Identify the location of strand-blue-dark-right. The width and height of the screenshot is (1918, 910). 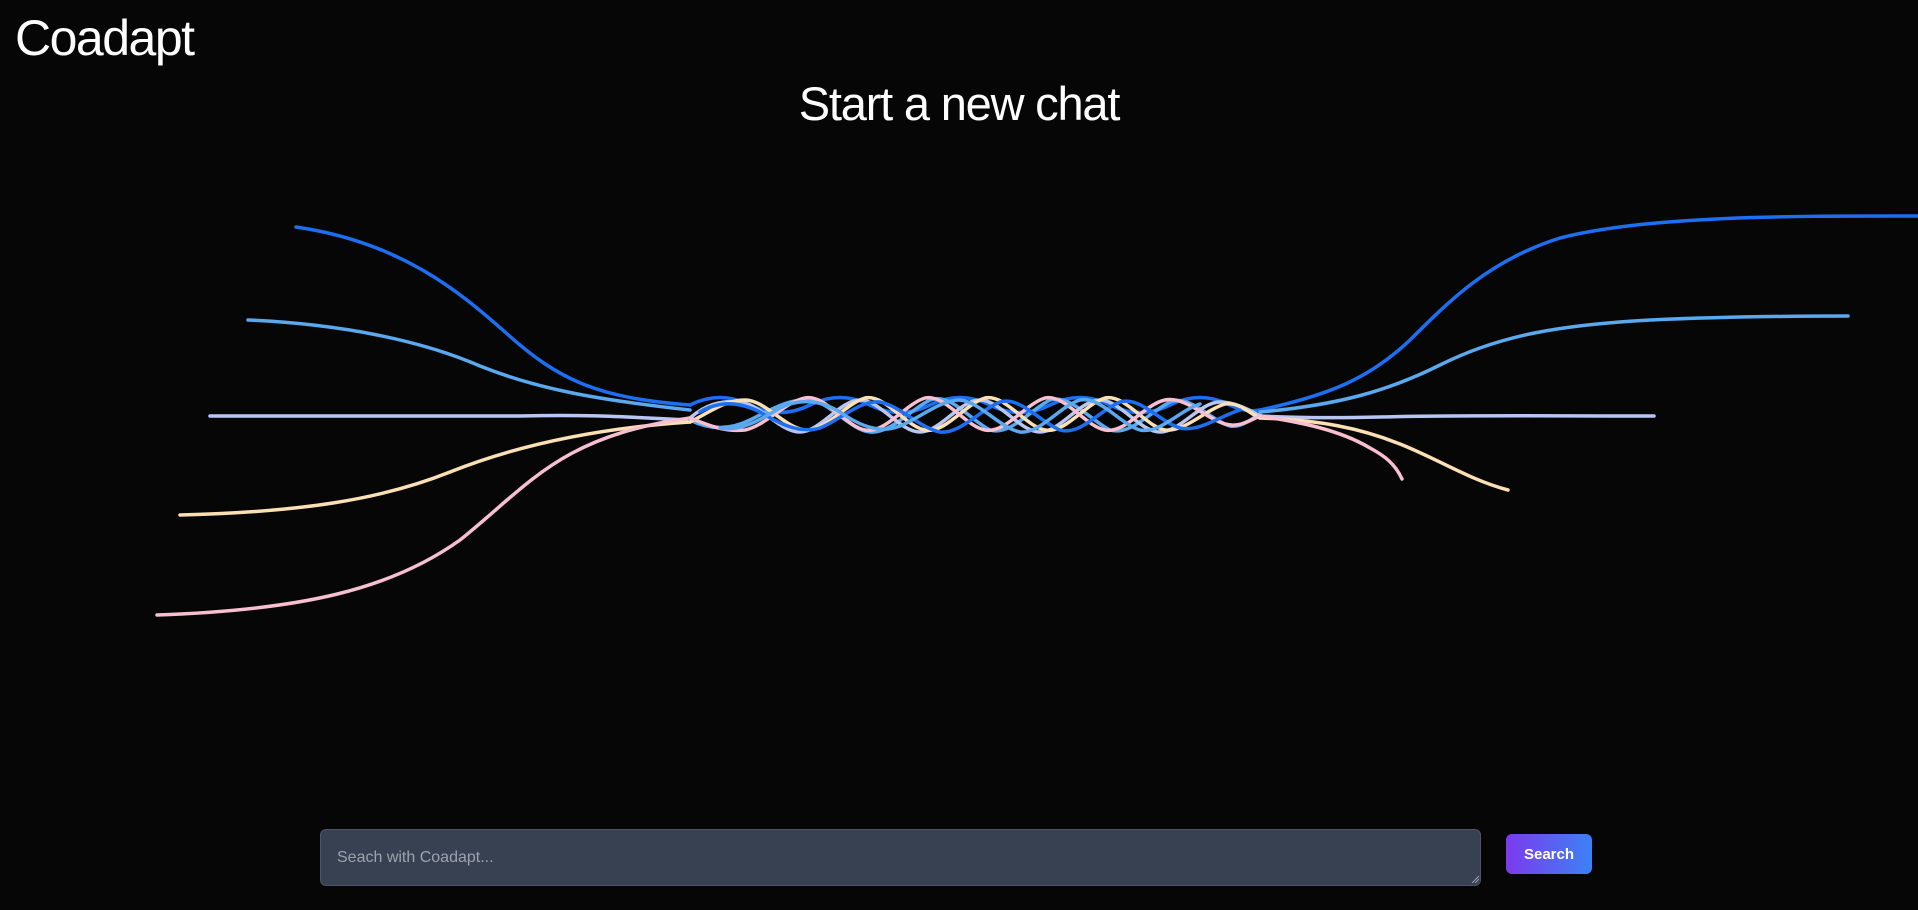
(1588, 313).